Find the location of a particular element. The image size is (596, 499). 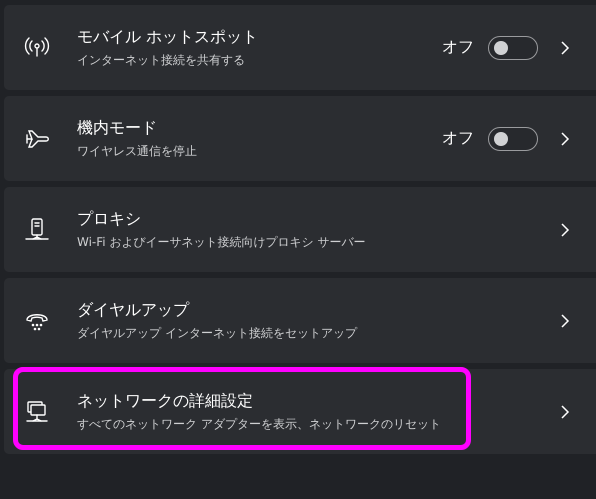

setting-description: ダイヤルアップ インターネット接続をセットアップ is located at coordinates (217, 333).